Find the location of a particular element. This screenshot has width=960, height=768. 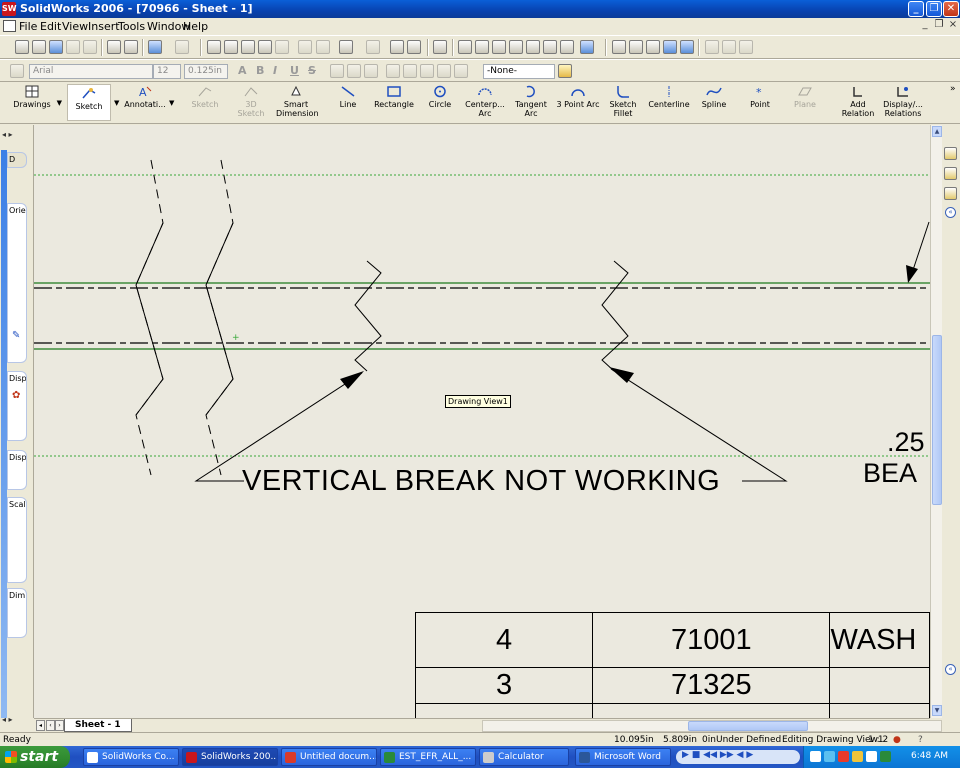

panel-tab-drawing: D is located at coordinates (17, 160).